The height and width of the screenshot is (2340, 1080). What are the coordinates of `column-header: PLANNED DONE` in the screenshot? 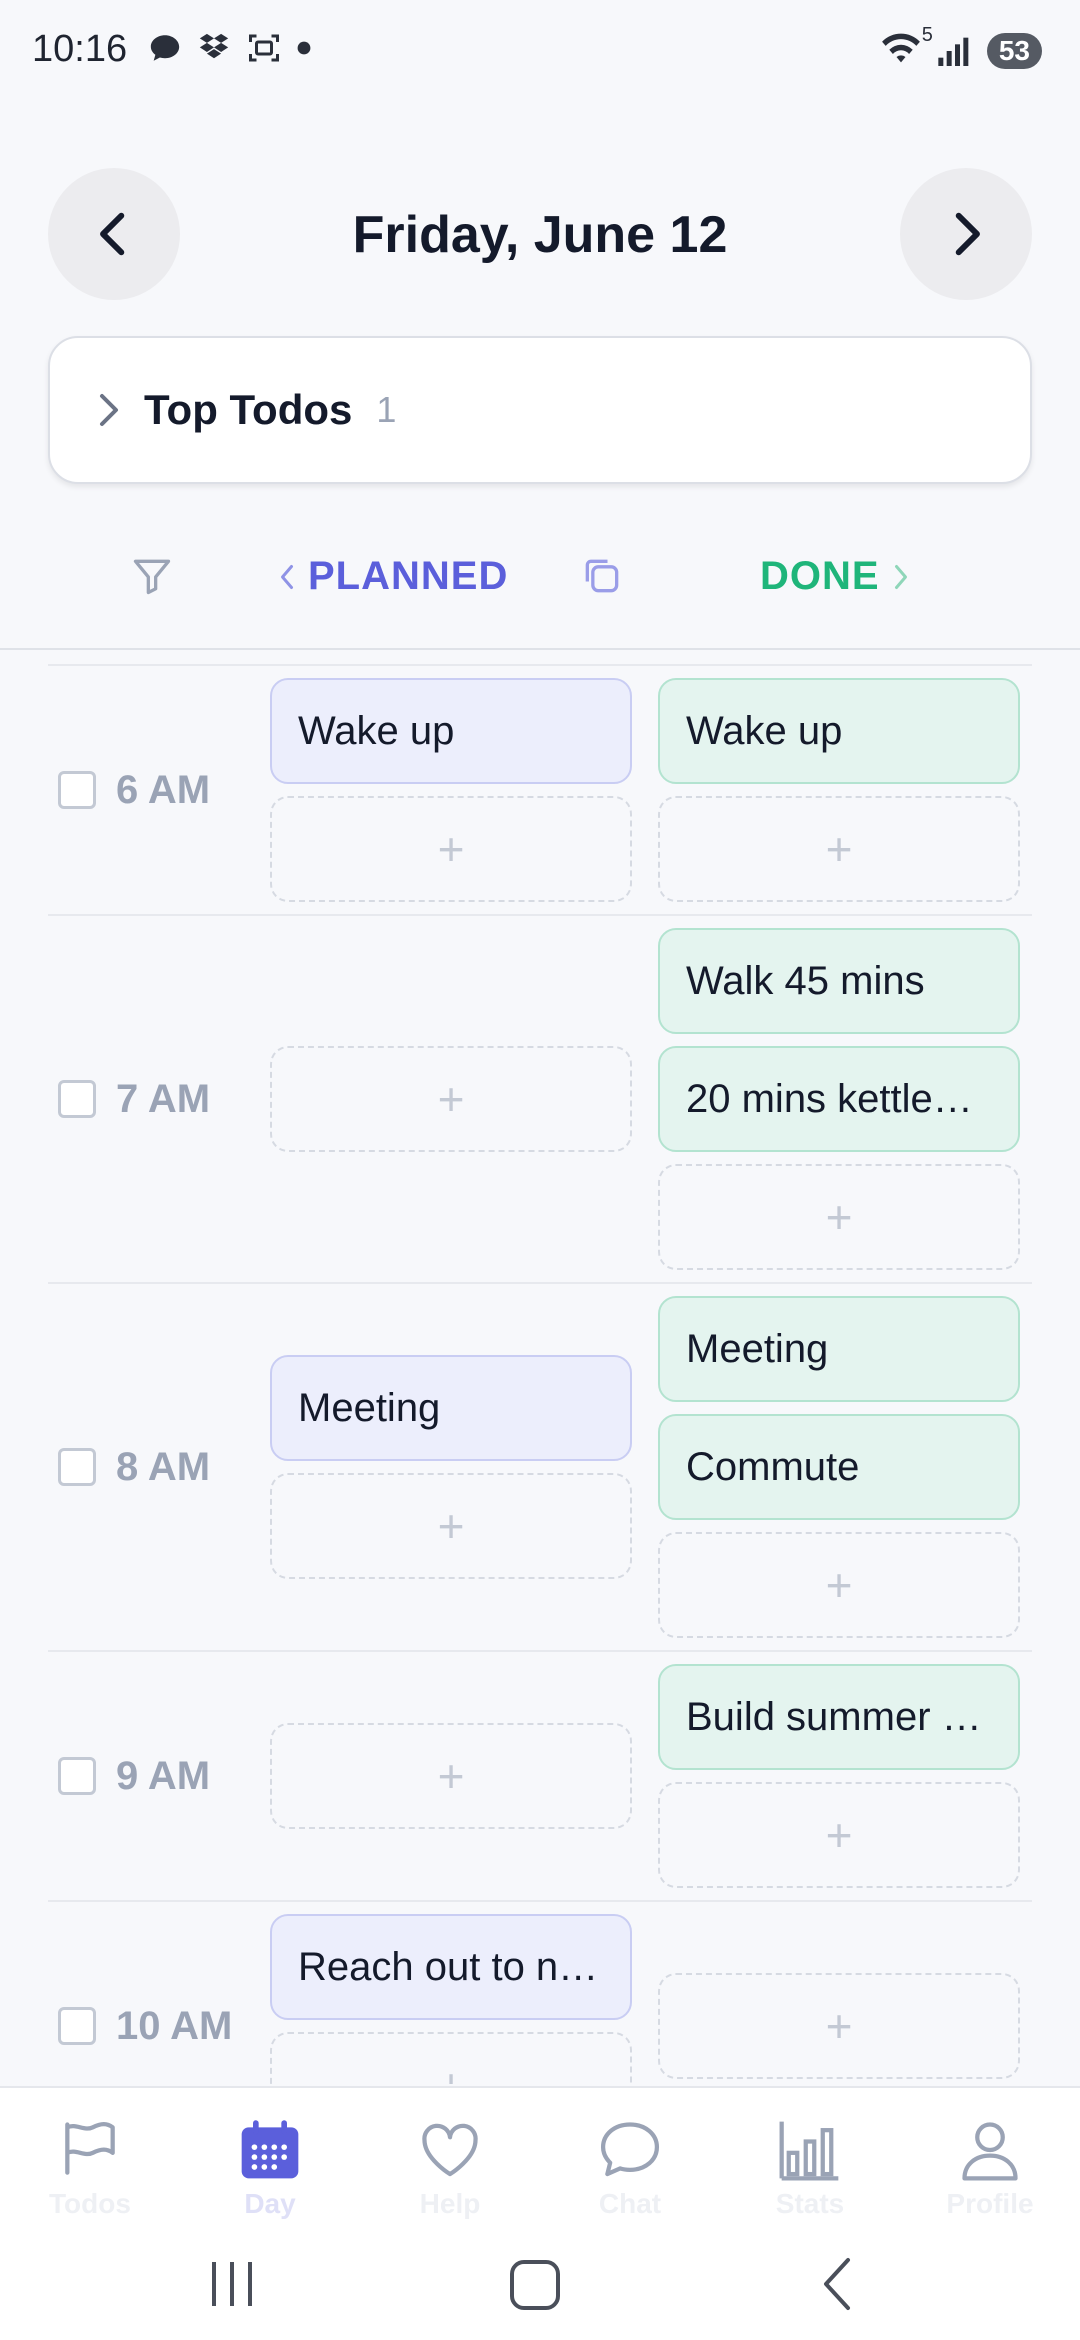 It's located at (540, 575).